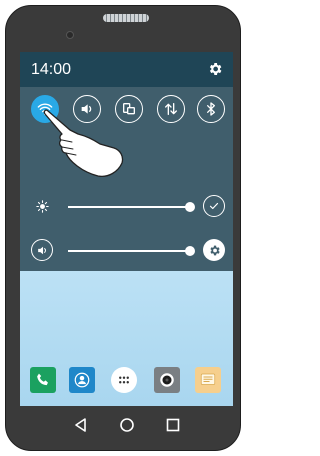  I want to click on messages-app, so click(208, 380).